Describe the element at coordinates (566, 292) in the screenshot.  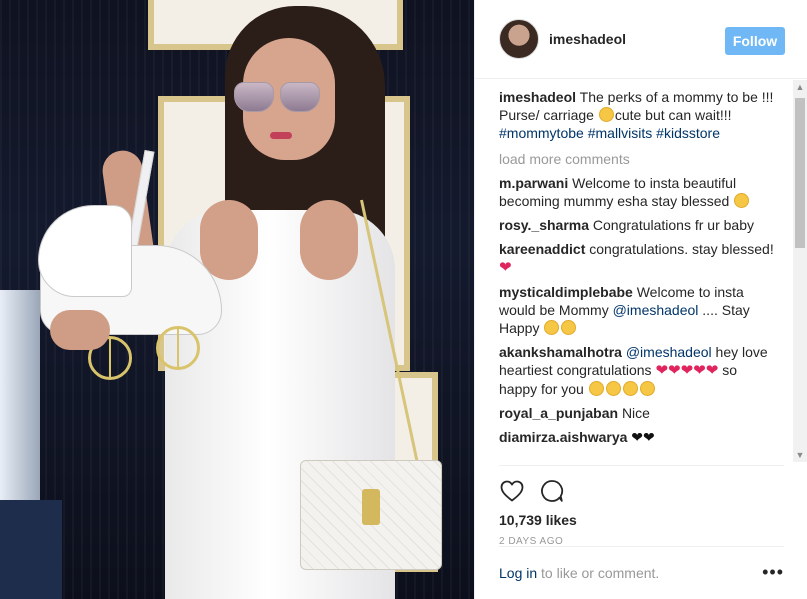
I see `comment-username: mysticaldimplebabe` at that location.